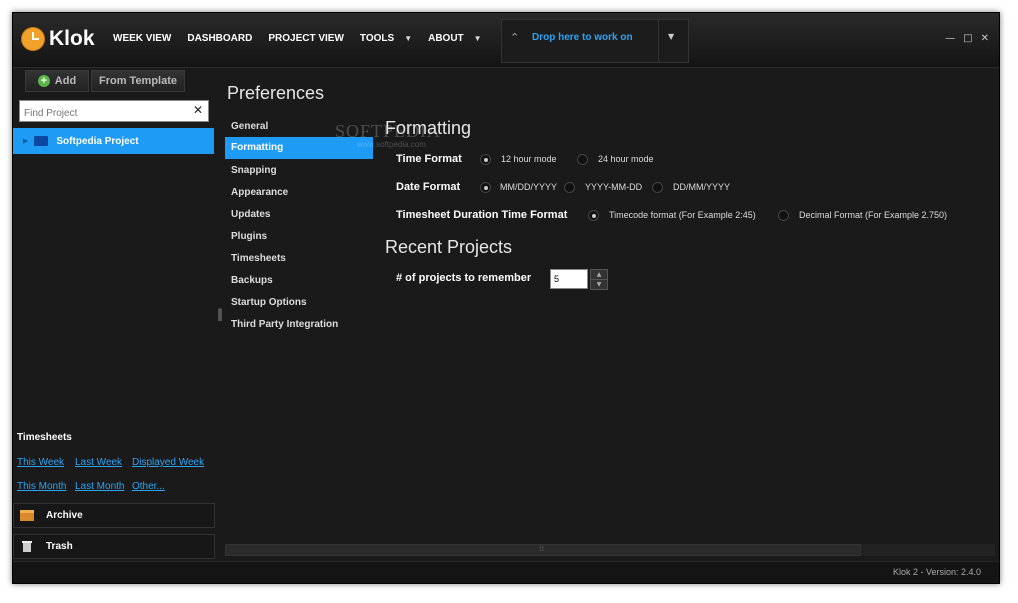 The image size is (1018, 603). What do you see at coordinates (299, 281) in the screenshot?
I see `pref-menu-backups: Backups` at bounding box center [299, 281].